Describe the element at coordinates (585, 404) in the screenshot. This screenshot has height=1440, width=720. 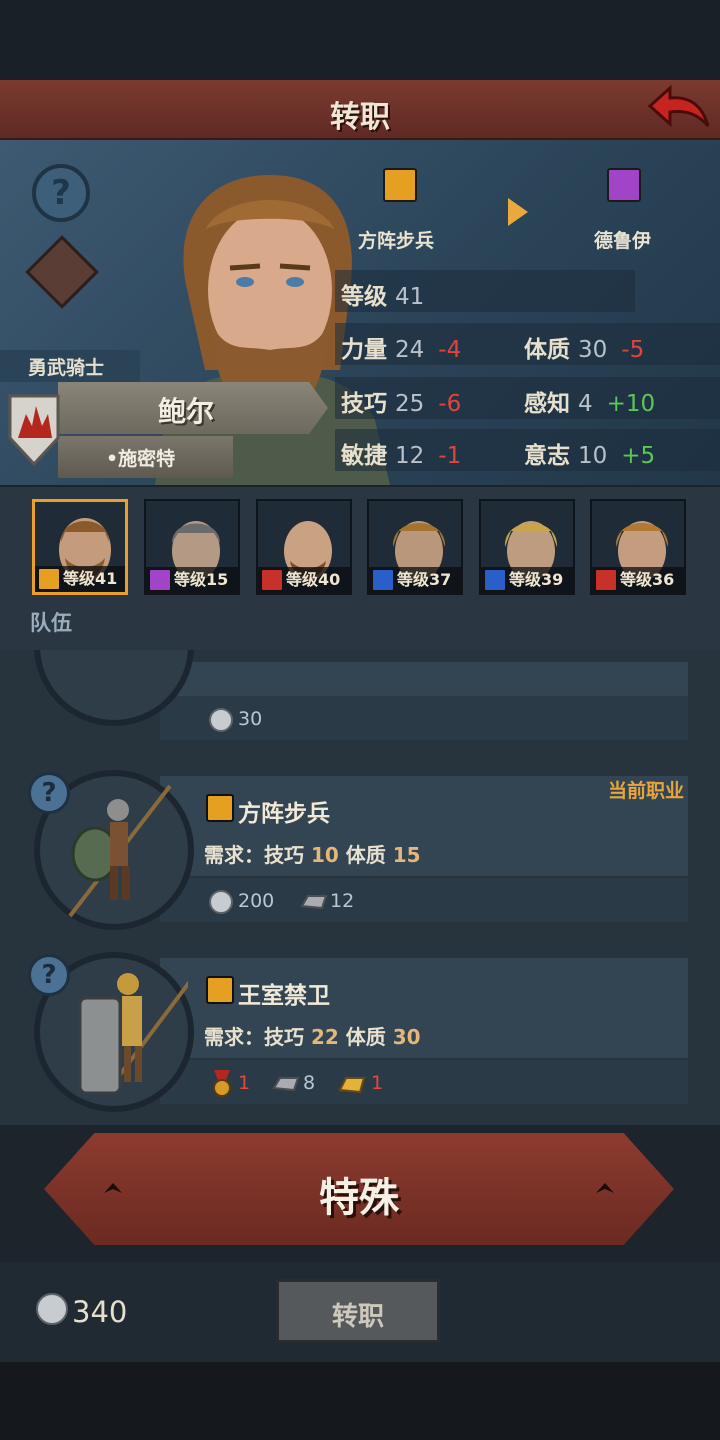
I see `stat-value: 4` at that location.